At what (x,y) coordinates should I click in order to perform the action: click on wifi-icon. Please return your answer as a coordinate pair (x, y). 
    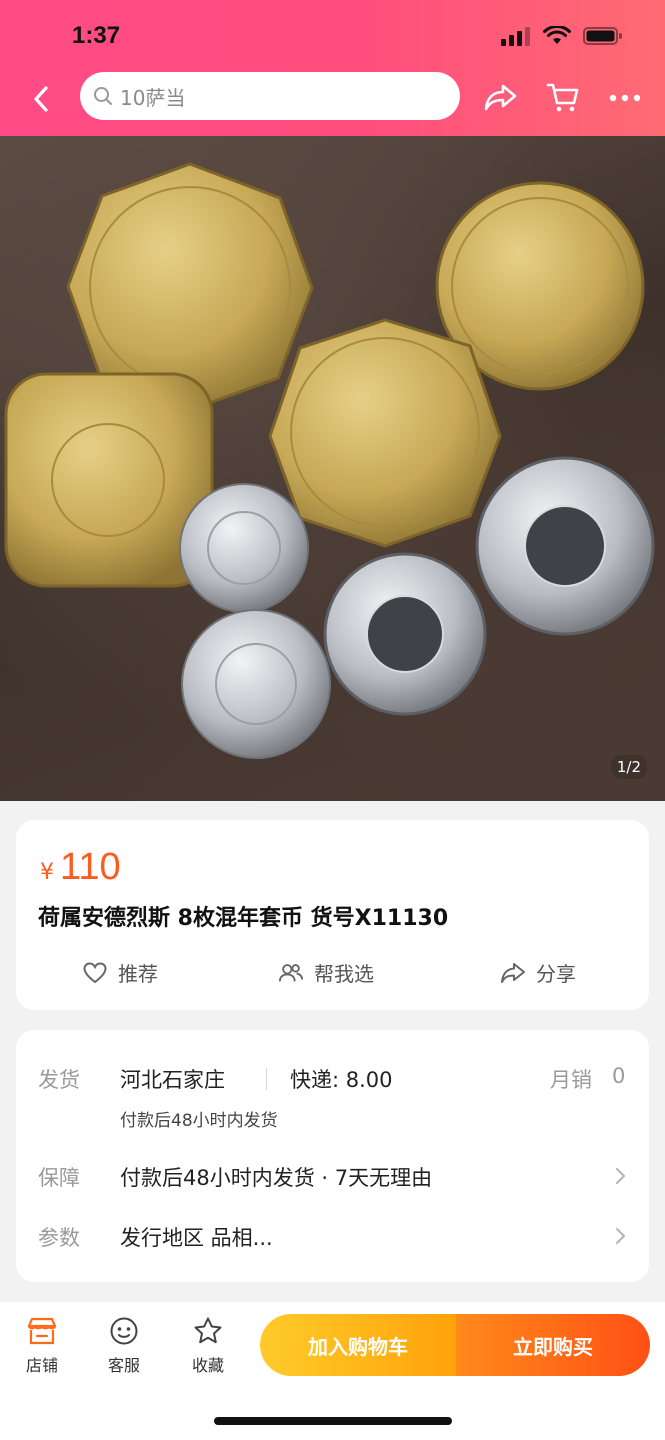
    Looking at the image, I should click on (557, 35).